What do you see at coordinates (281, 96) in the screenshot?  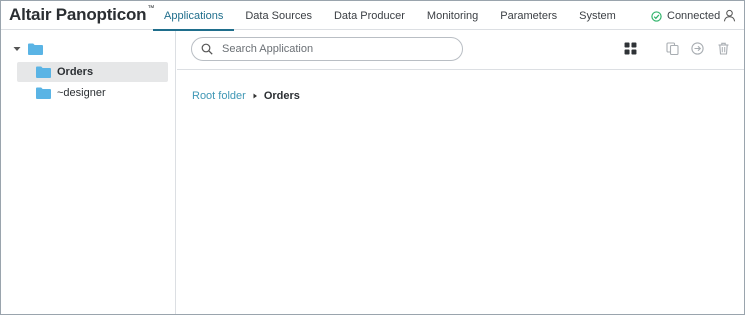 I see `breadcrumb-current: Orders` at bounding box center [281, 96].